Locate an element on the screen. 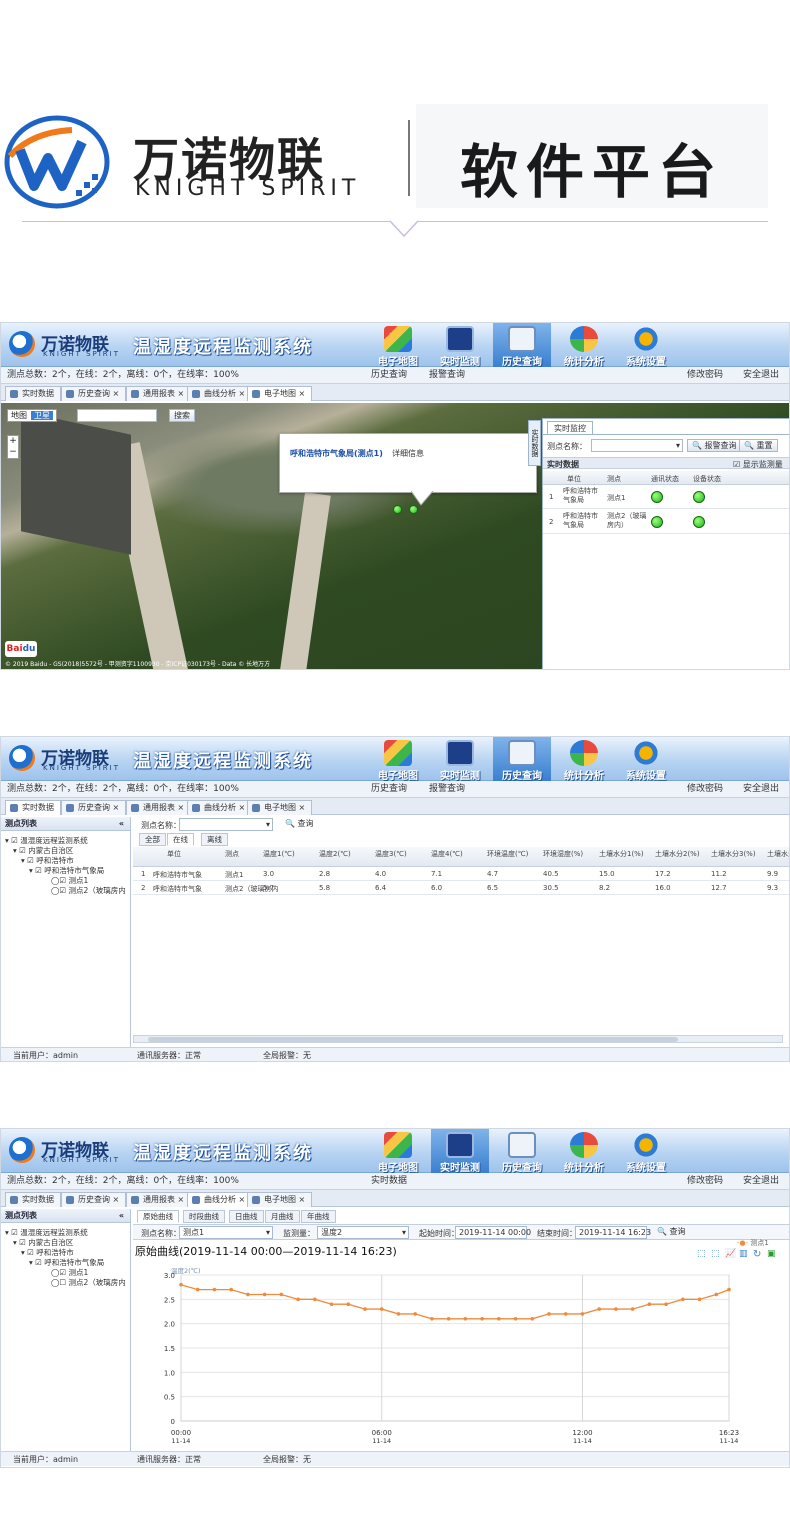  subtab-year: 年曲线 is located at coordinates (318, 1216).